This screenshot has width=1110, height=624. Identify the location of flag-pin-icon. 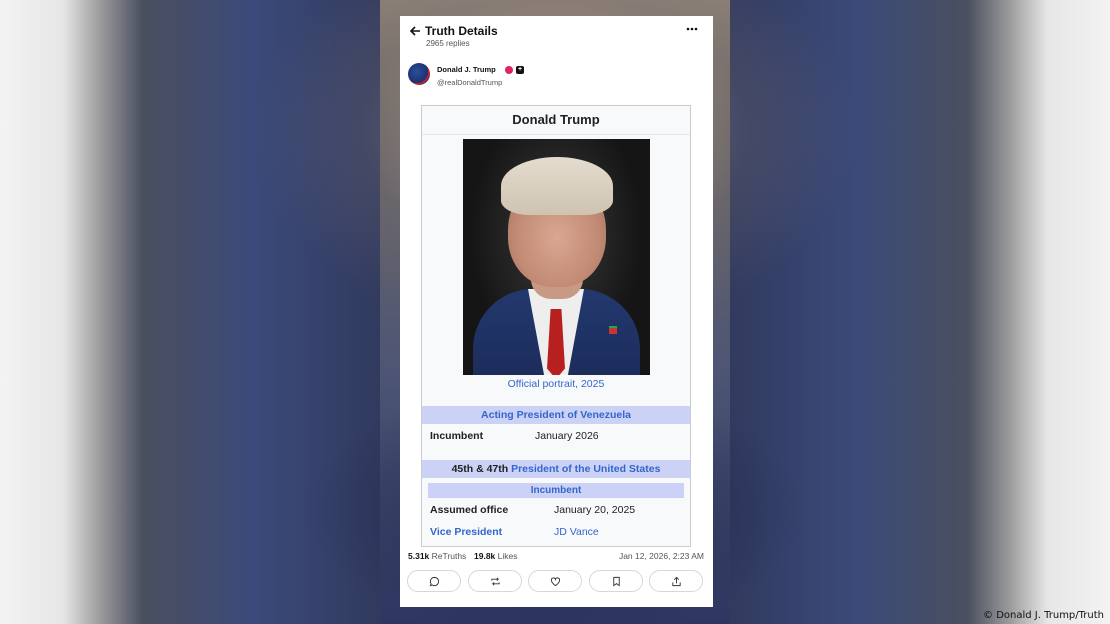
(613, 330).